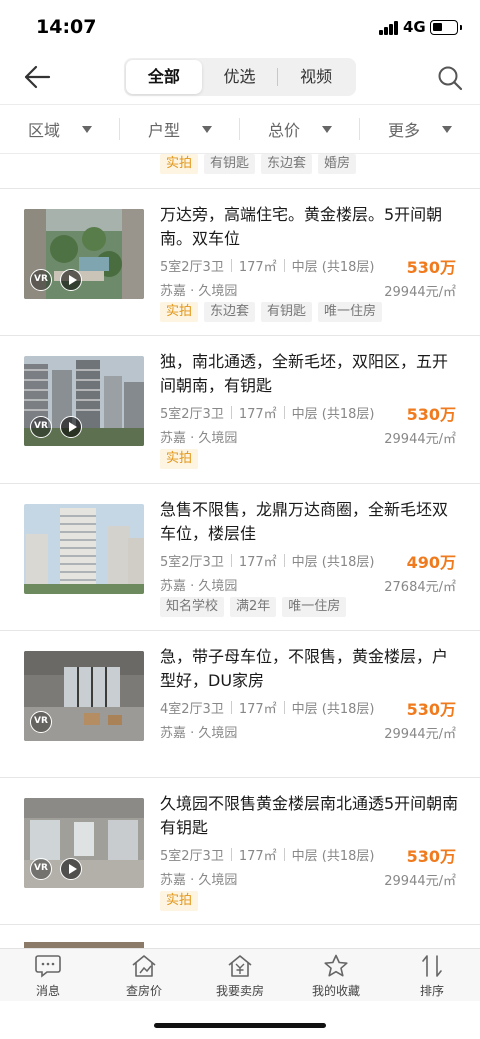 This screenshot has width=480, height=1039. I want to click on tab-featured: 优选, so click(240, 77).